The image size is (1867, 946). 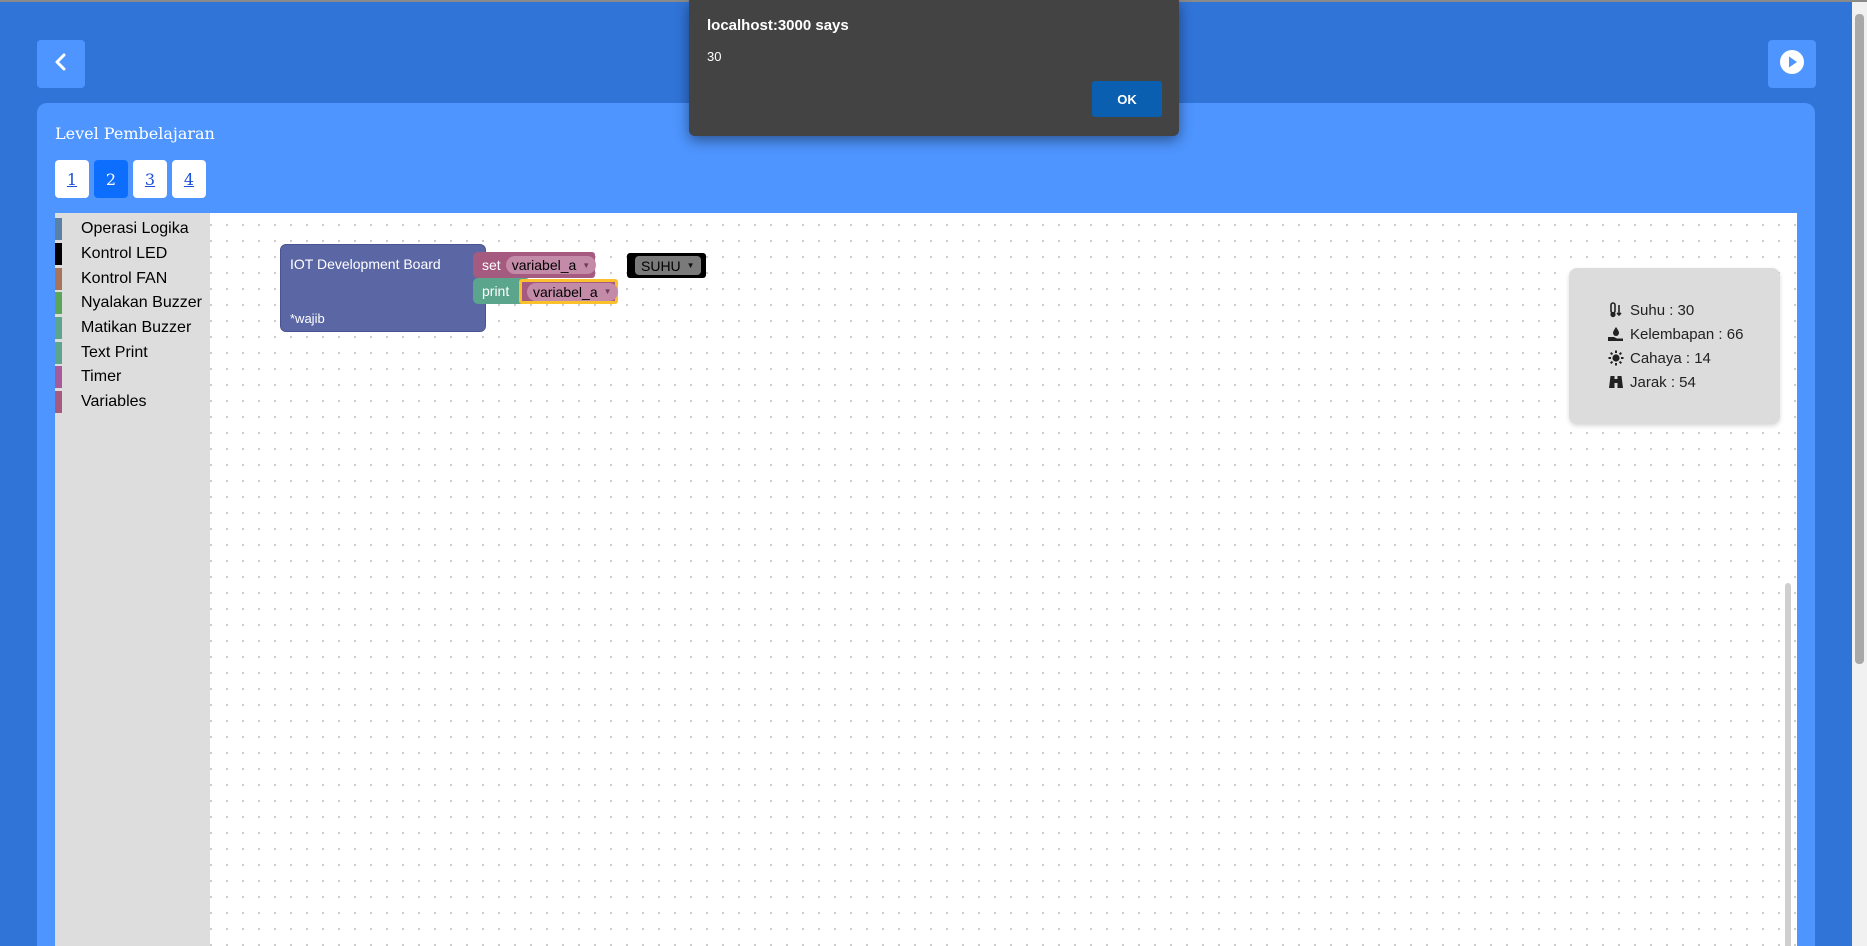 I want to click on level-button-3: 3, so click(x=150, y=179).